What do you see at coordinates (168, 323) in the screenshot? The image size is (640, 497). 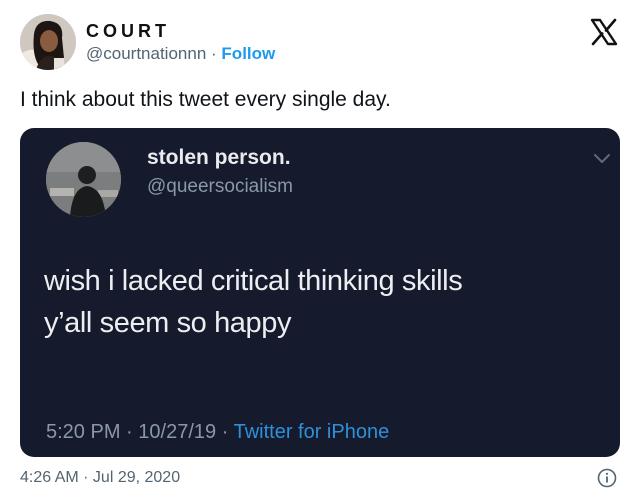 I see `embedded-body-line: y’all seem so happy` at bounding box center [168, 323].